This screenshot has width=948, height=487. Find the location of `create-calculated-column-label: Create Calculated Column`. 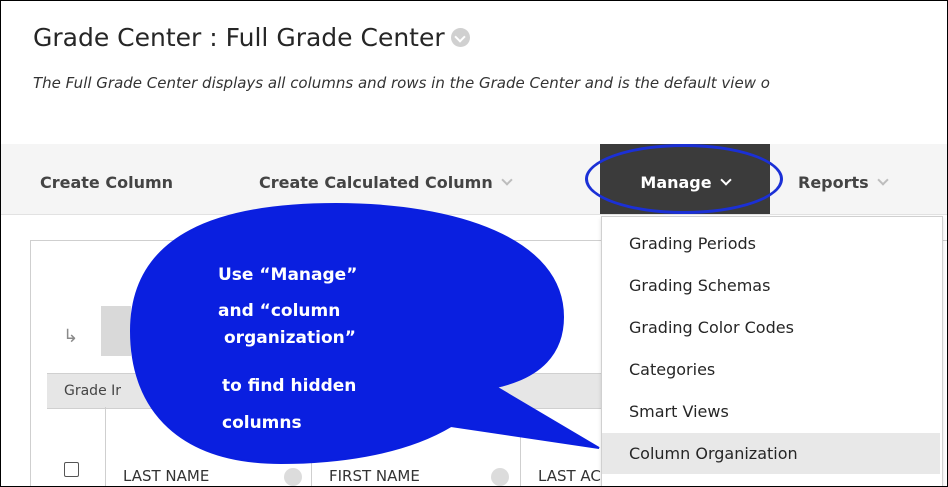

create-calculated-column-label: Create Calculated Column is located at coordinates (376, 182).